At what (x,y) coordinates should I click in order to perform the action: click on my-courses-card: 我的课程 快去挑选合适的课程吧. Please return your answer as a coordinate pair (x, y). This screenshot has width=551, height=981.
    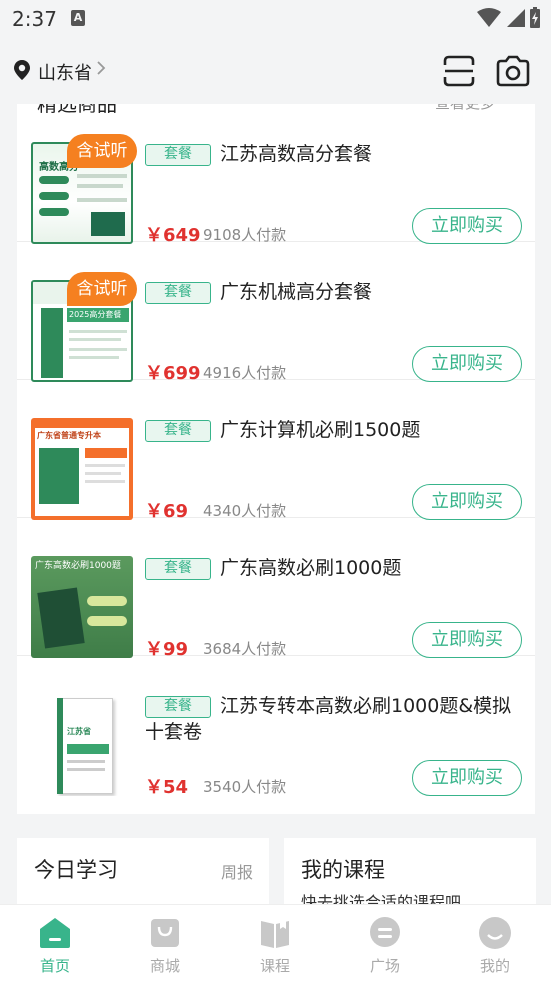
    Looking at the image, I should click on (410, 875).